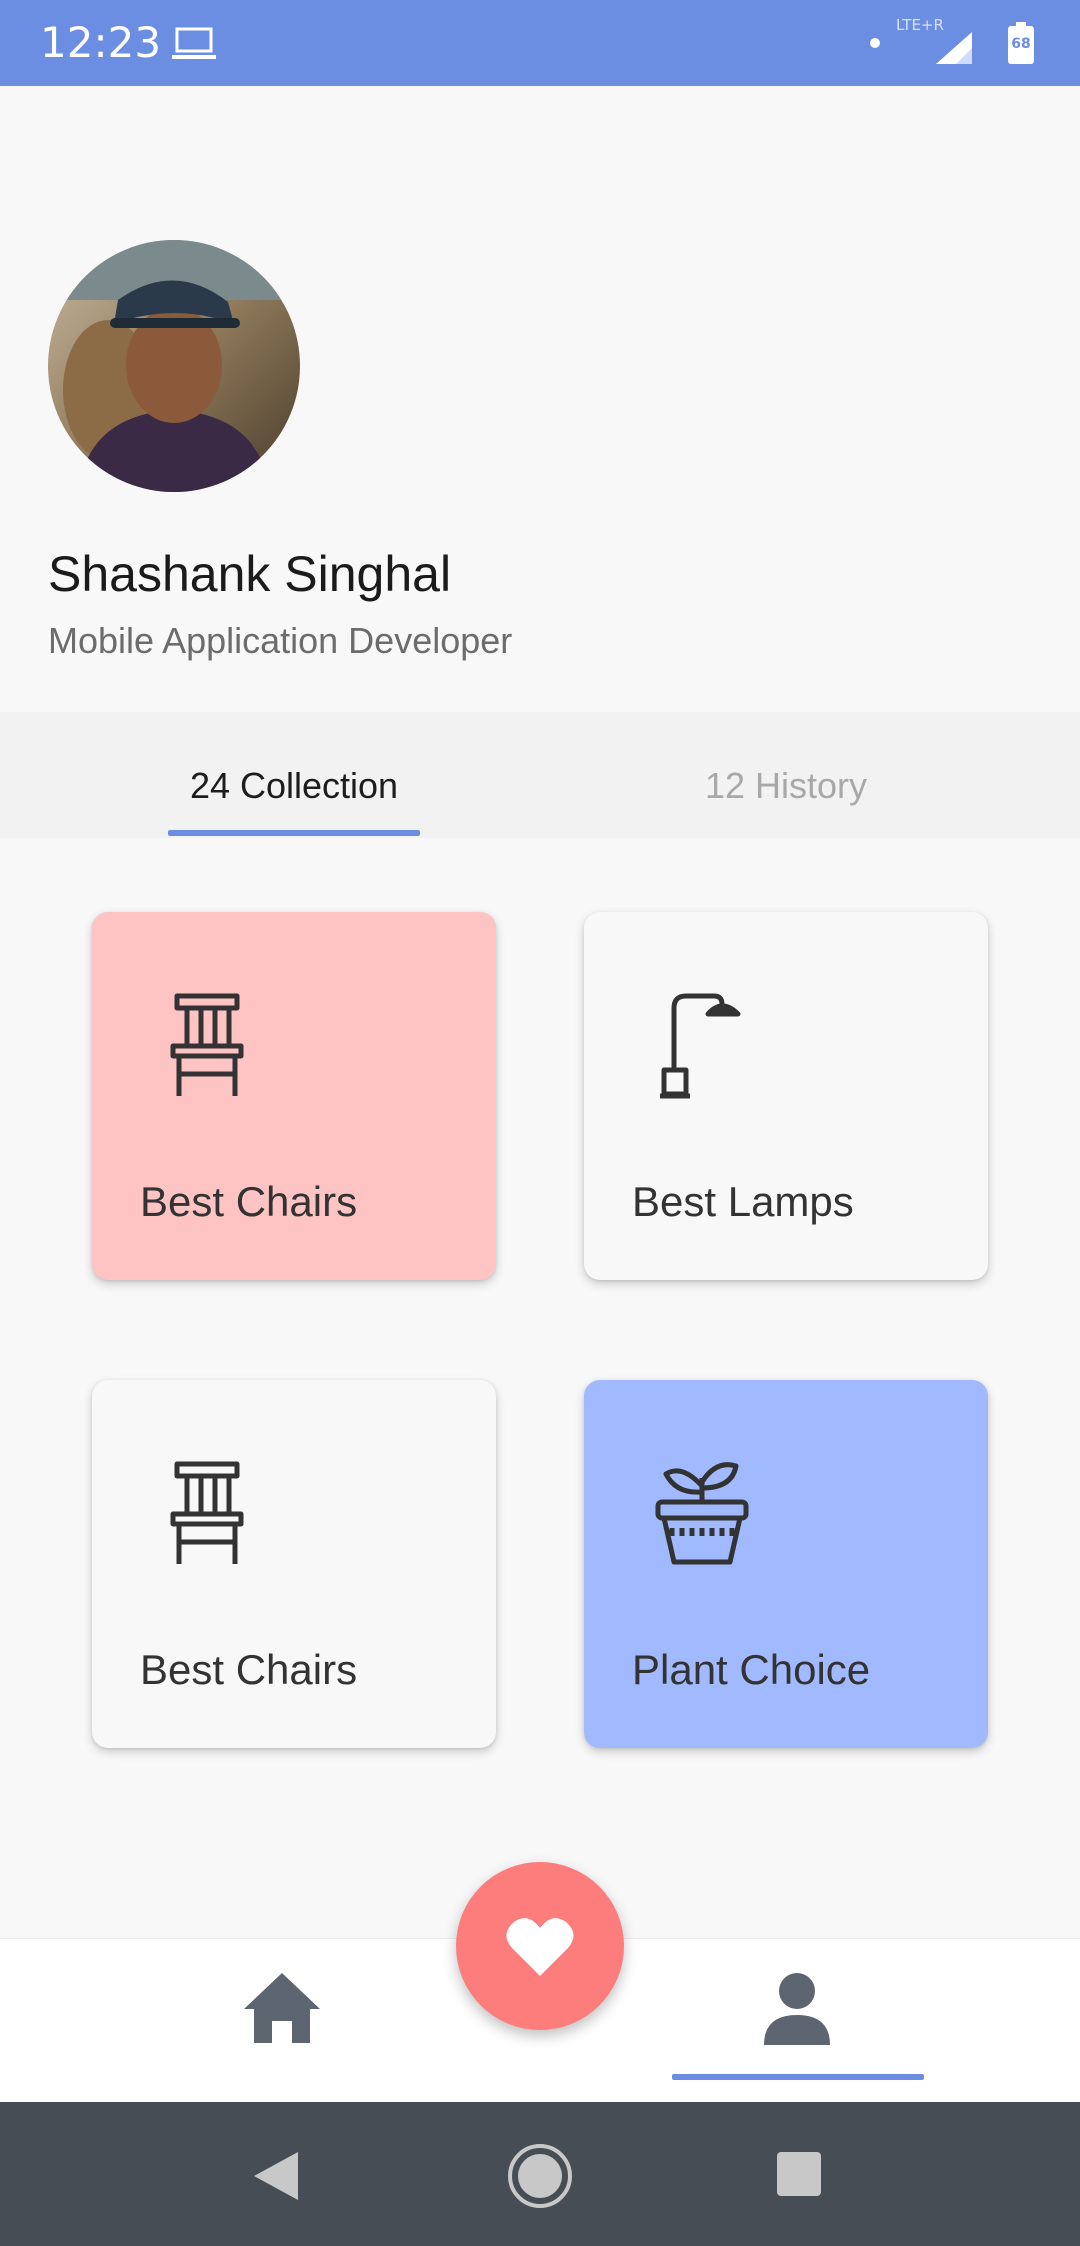  What do you see at coordinates (799, 2174) in the screenshot?
I see `recents-icon` at bounding box center [799, 2174].